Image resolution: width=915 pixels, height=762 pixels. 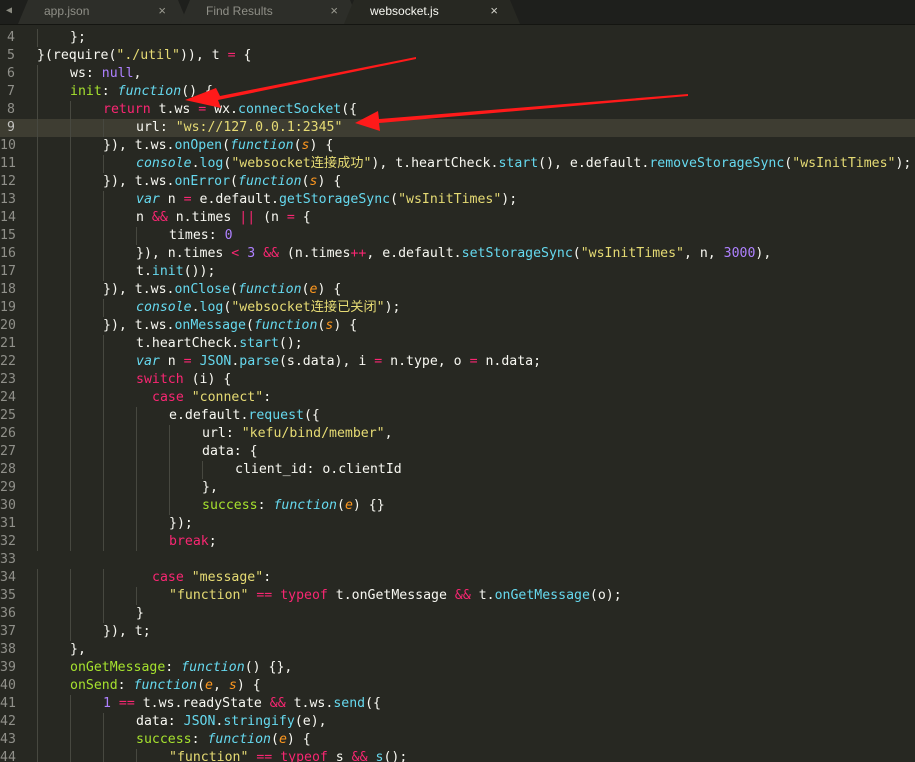 What do you see at coordinates (259, 127) in the screenshot?
I see `code-token: "ws://127.0.0.1:2345"` at bounding box center [259, 127].